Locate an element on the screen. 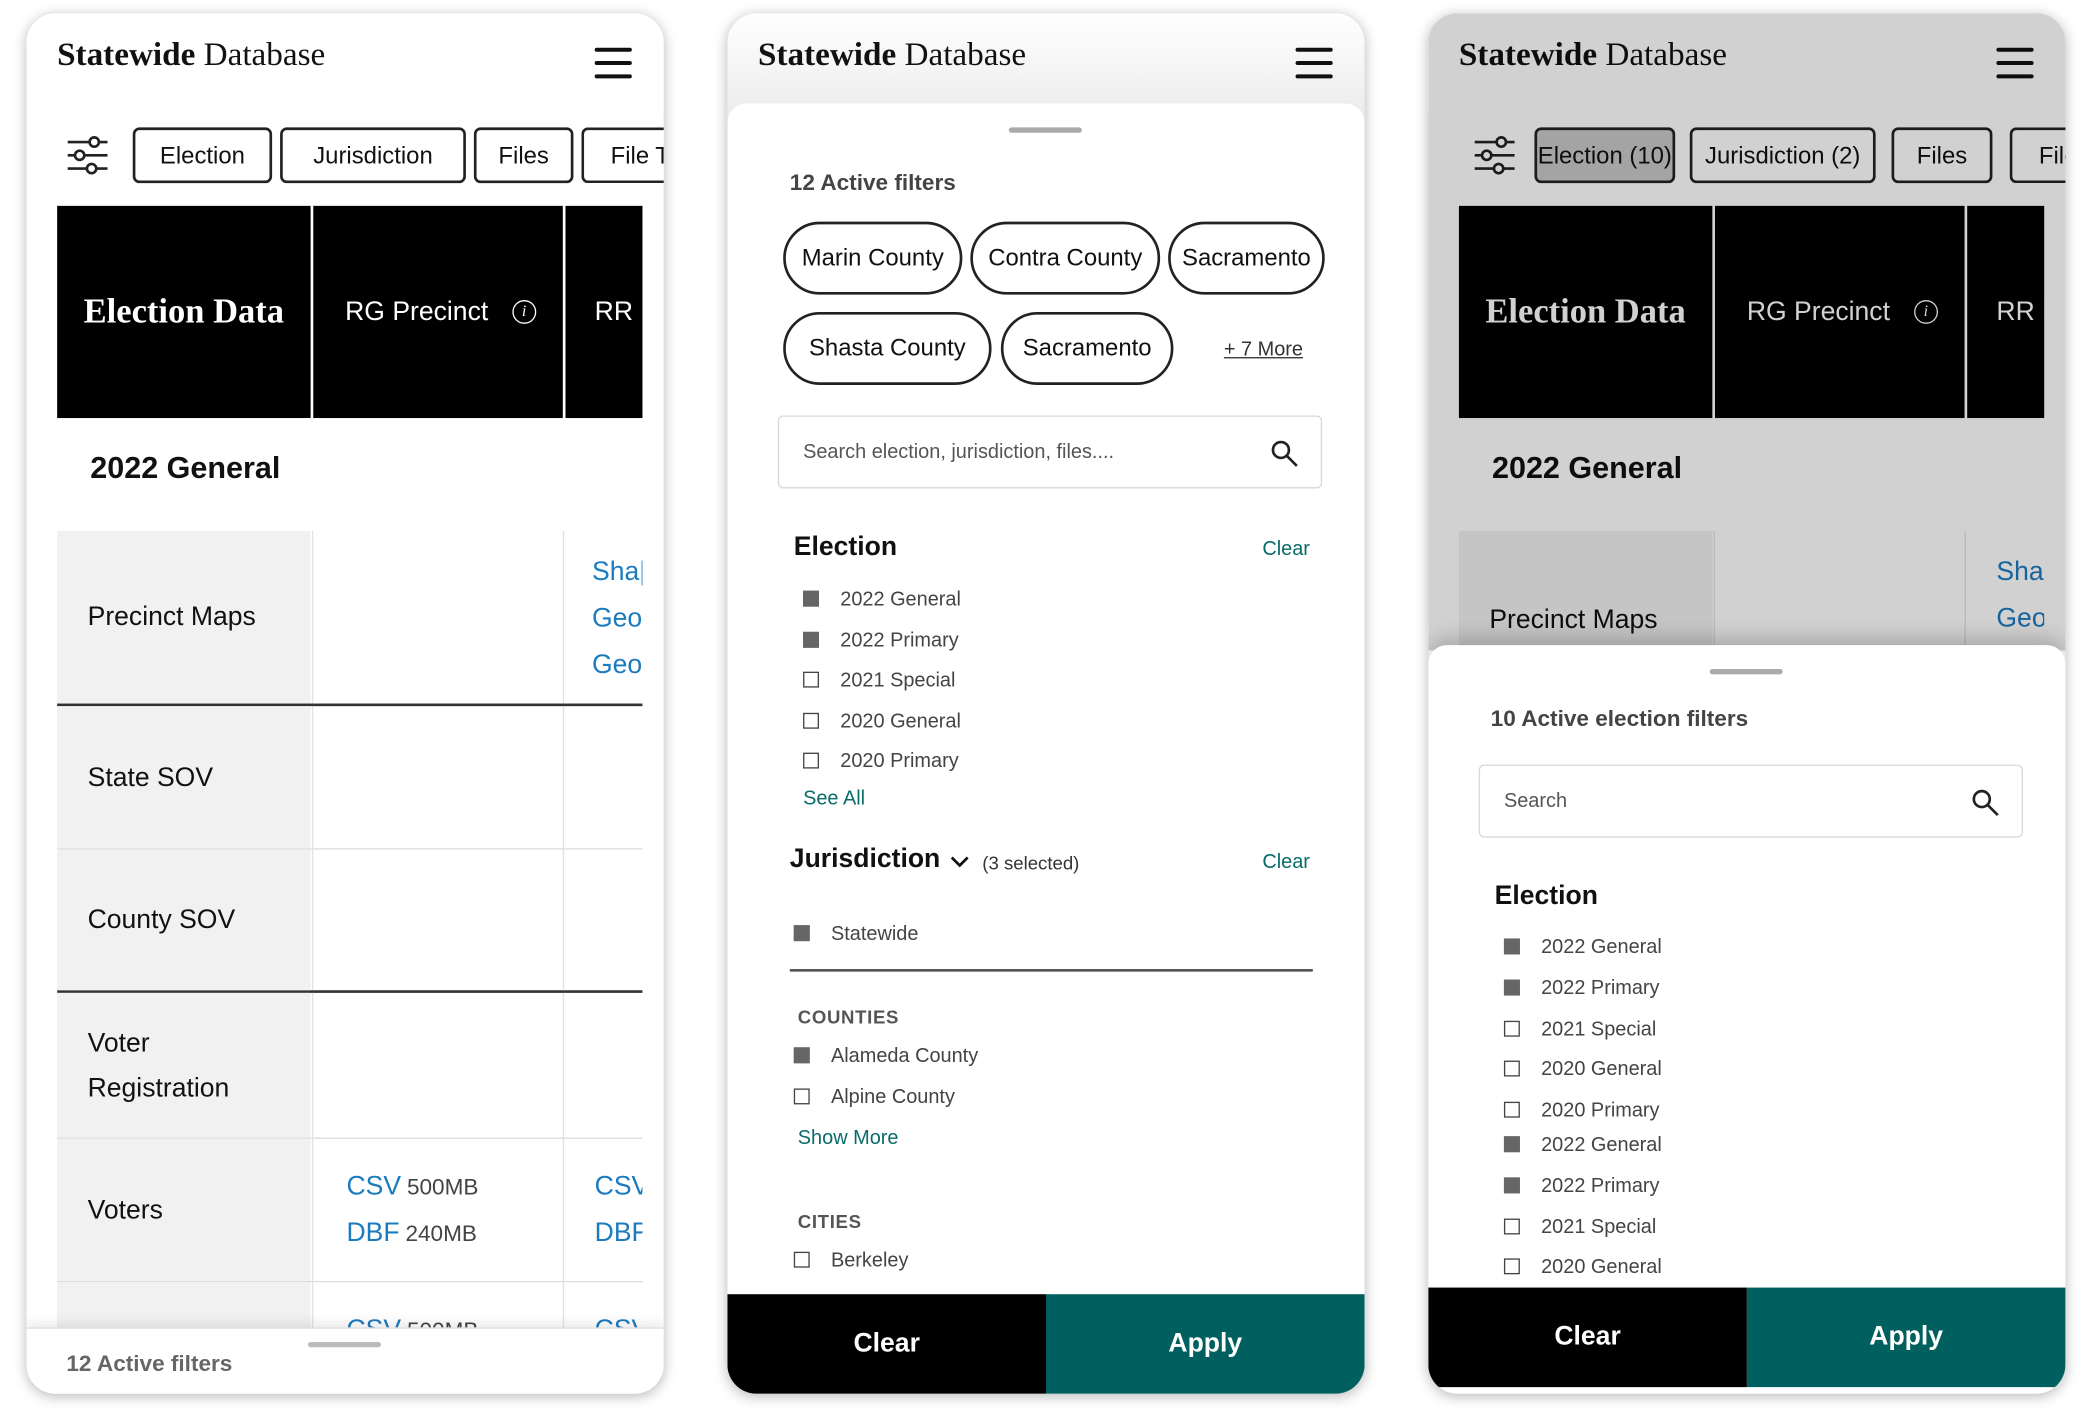  checkbox-statewide: Statewide is located at coordinates (855, 934).